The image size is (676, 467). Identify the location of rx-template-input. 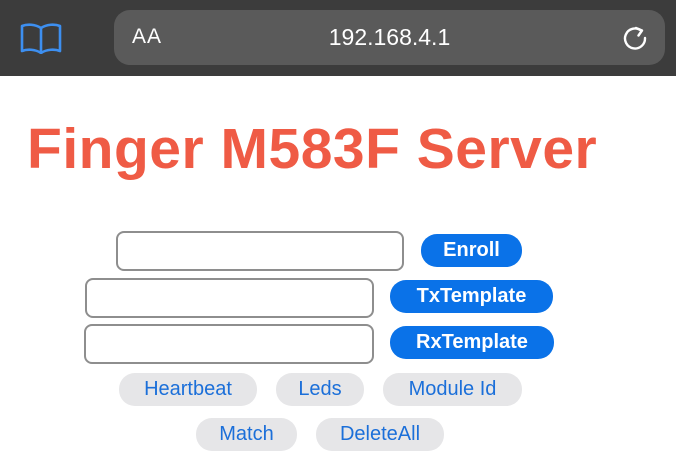
(229, 344).